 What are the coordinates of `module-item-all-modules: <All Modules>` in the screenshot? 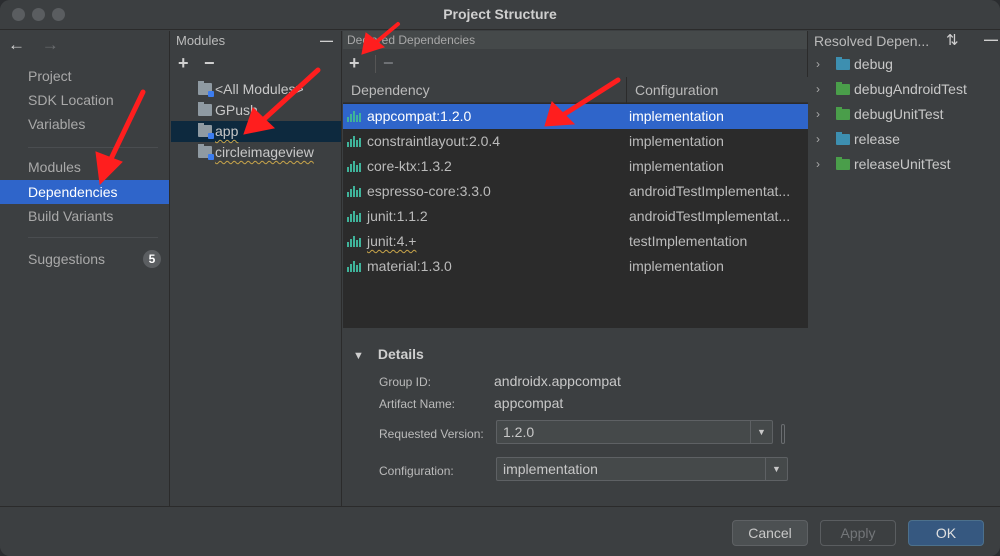 It's located at (256, 89).